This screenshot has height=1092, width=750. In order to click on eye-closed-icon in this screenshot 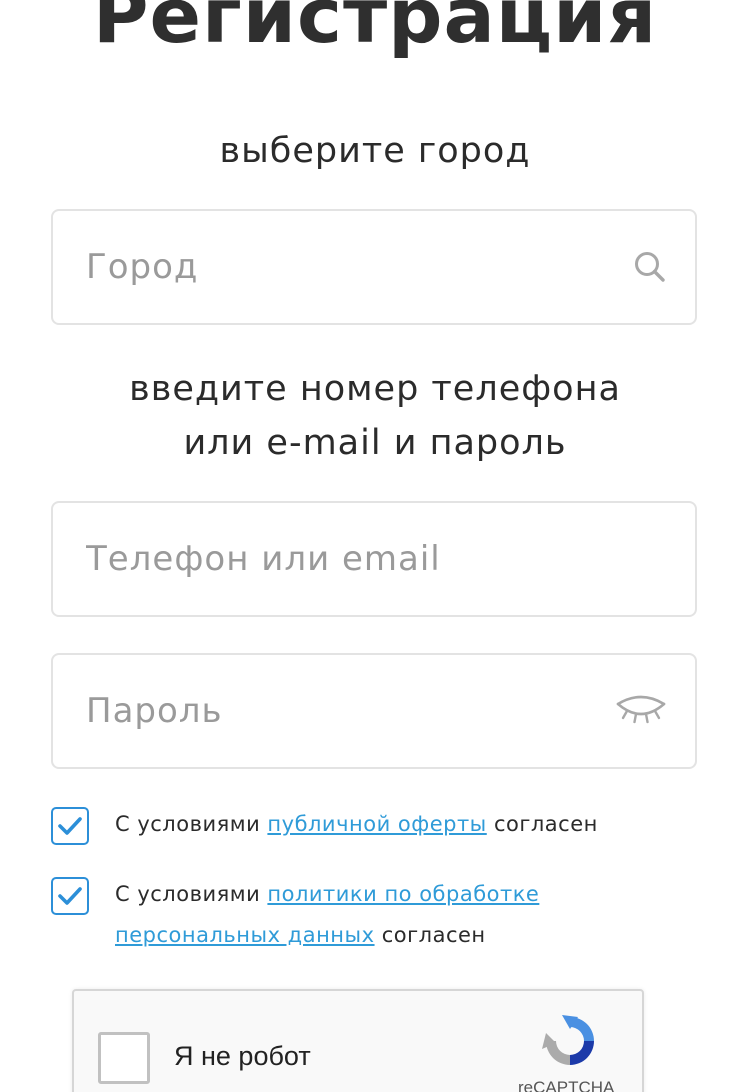, I will do `click(641, 711)`.